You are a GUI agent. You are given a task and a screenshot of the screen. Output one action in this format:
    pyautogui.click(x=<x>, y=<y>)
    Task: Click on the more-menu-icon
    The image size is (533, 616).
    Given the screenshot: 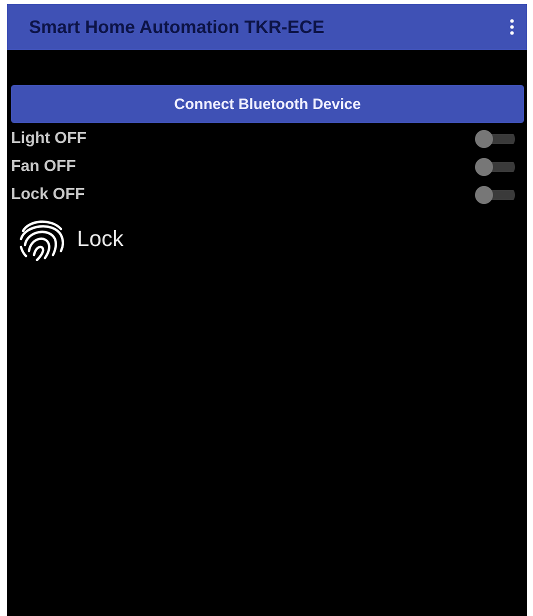 What is the action you would take?
    pyautogui.click(x=512, y=27)
    